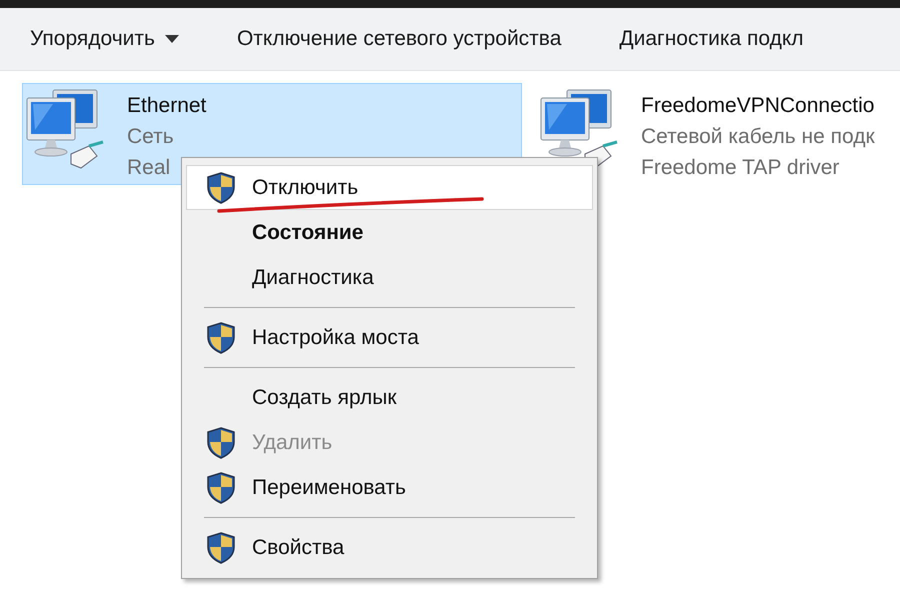 The width and height of the screenshot is (900, 604). What do you see at coordinates (104, 39) in the screenshot?
I see `toolbar-button: Упорядочить` at bounding box center [104, 39].